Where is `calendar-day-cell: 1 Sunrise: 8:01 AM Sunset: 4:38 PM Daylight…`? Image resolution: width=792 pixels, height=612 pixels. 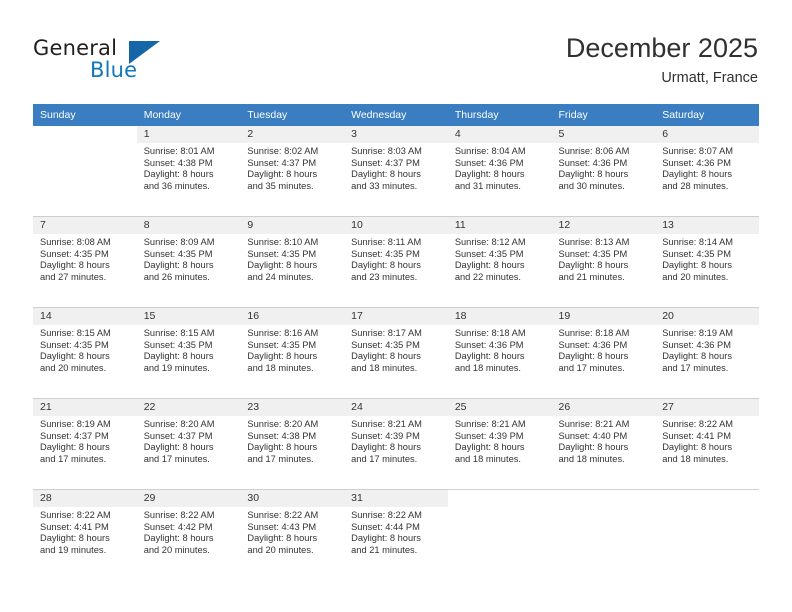 calendar-day-cell: 1 Sunrise: 8:01 AM Sunset: 4:38 PM Daylight… is located at coordinates (188, 171).